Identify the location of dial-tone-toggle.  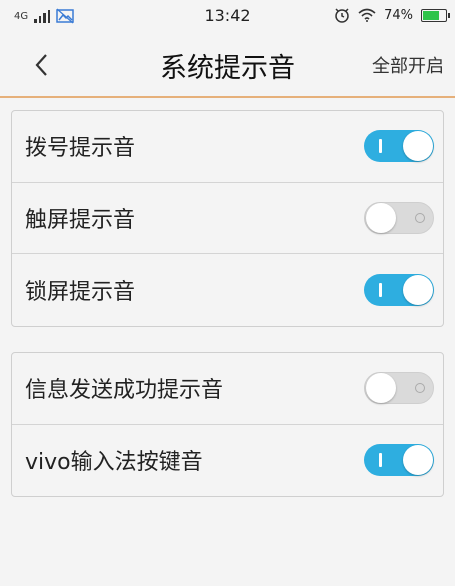
(399, 146).